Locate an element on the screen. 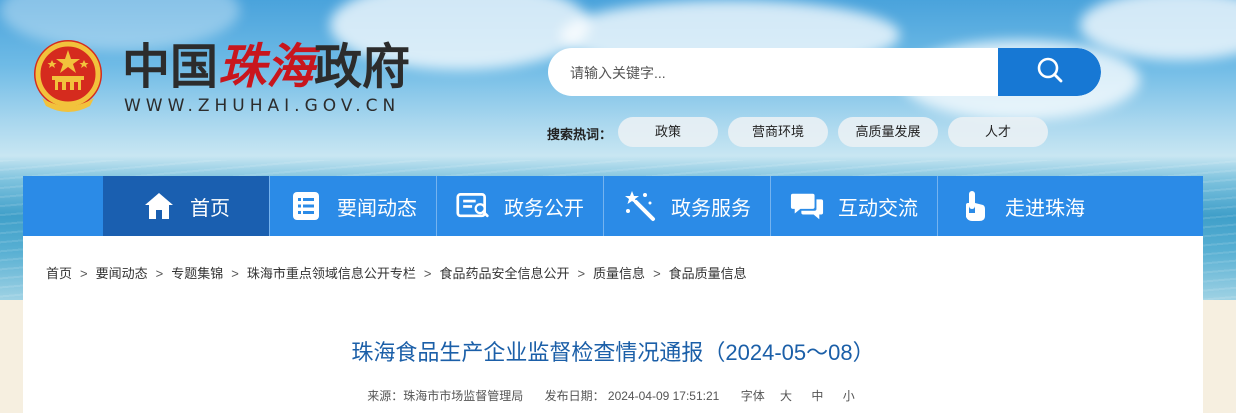  site-title-brand: 珠海 is located at coordinates (266, 67).